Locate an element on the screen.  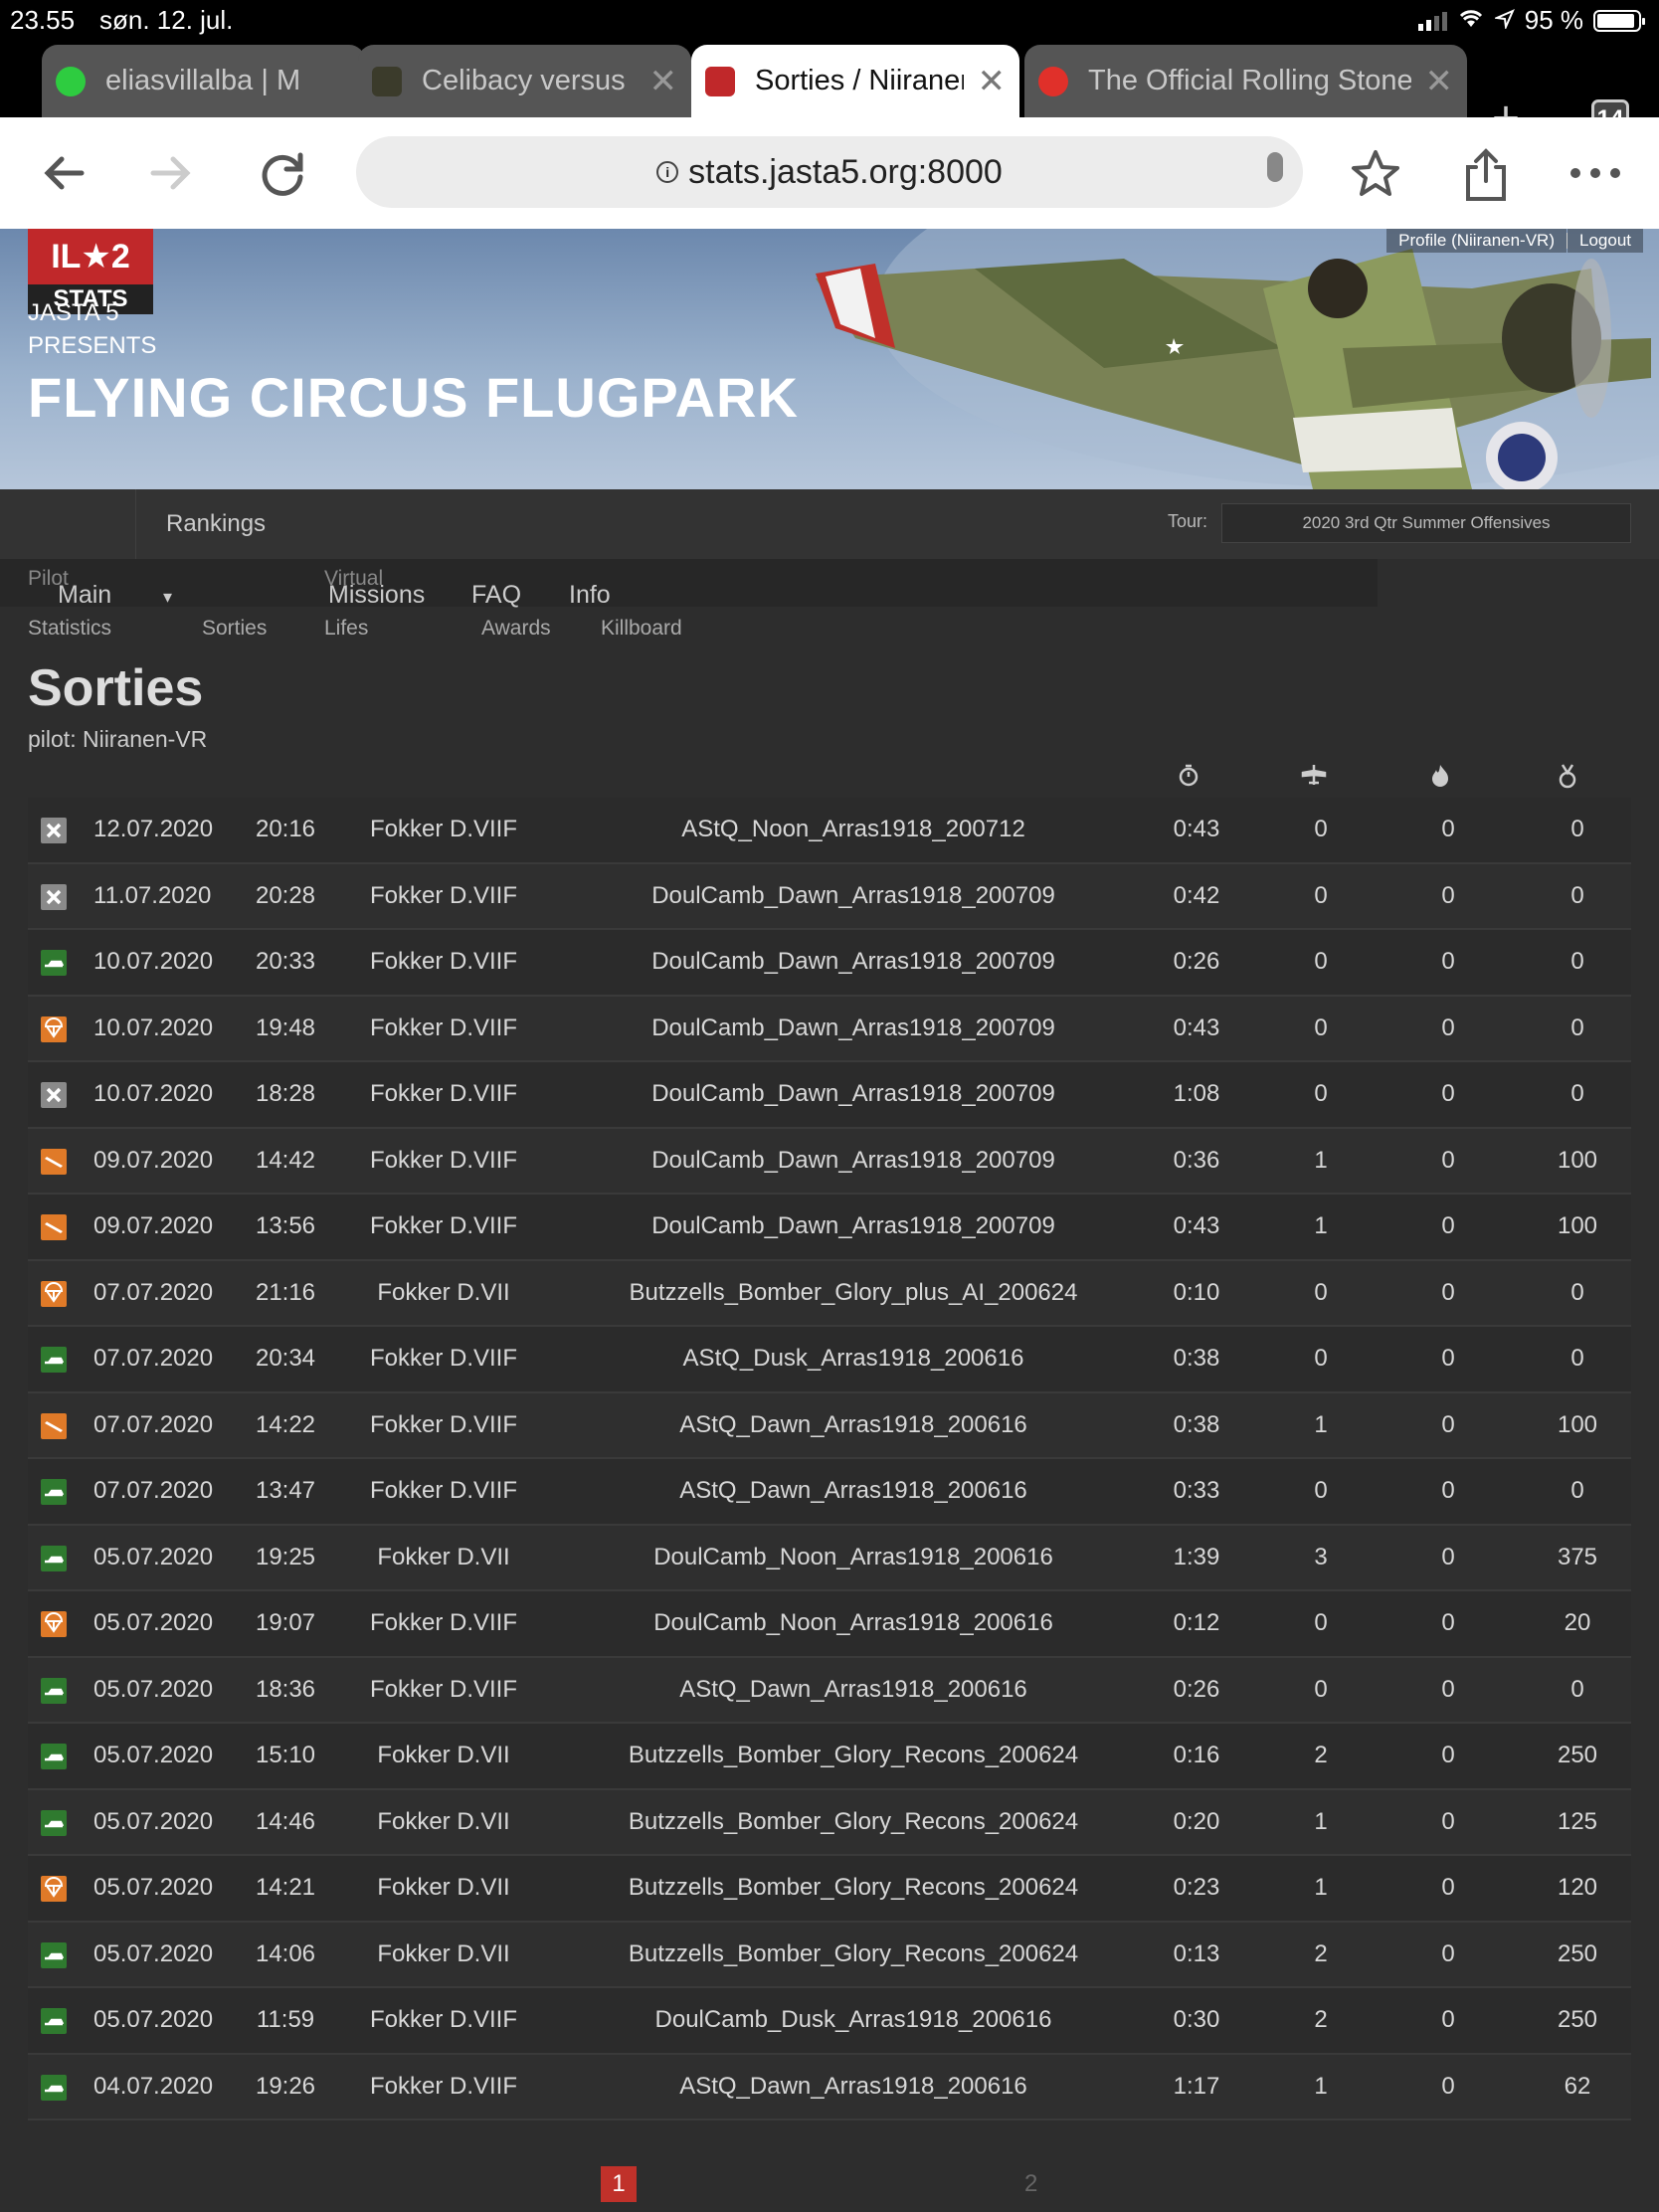
forward-icon is located at coordinates (171, 177).